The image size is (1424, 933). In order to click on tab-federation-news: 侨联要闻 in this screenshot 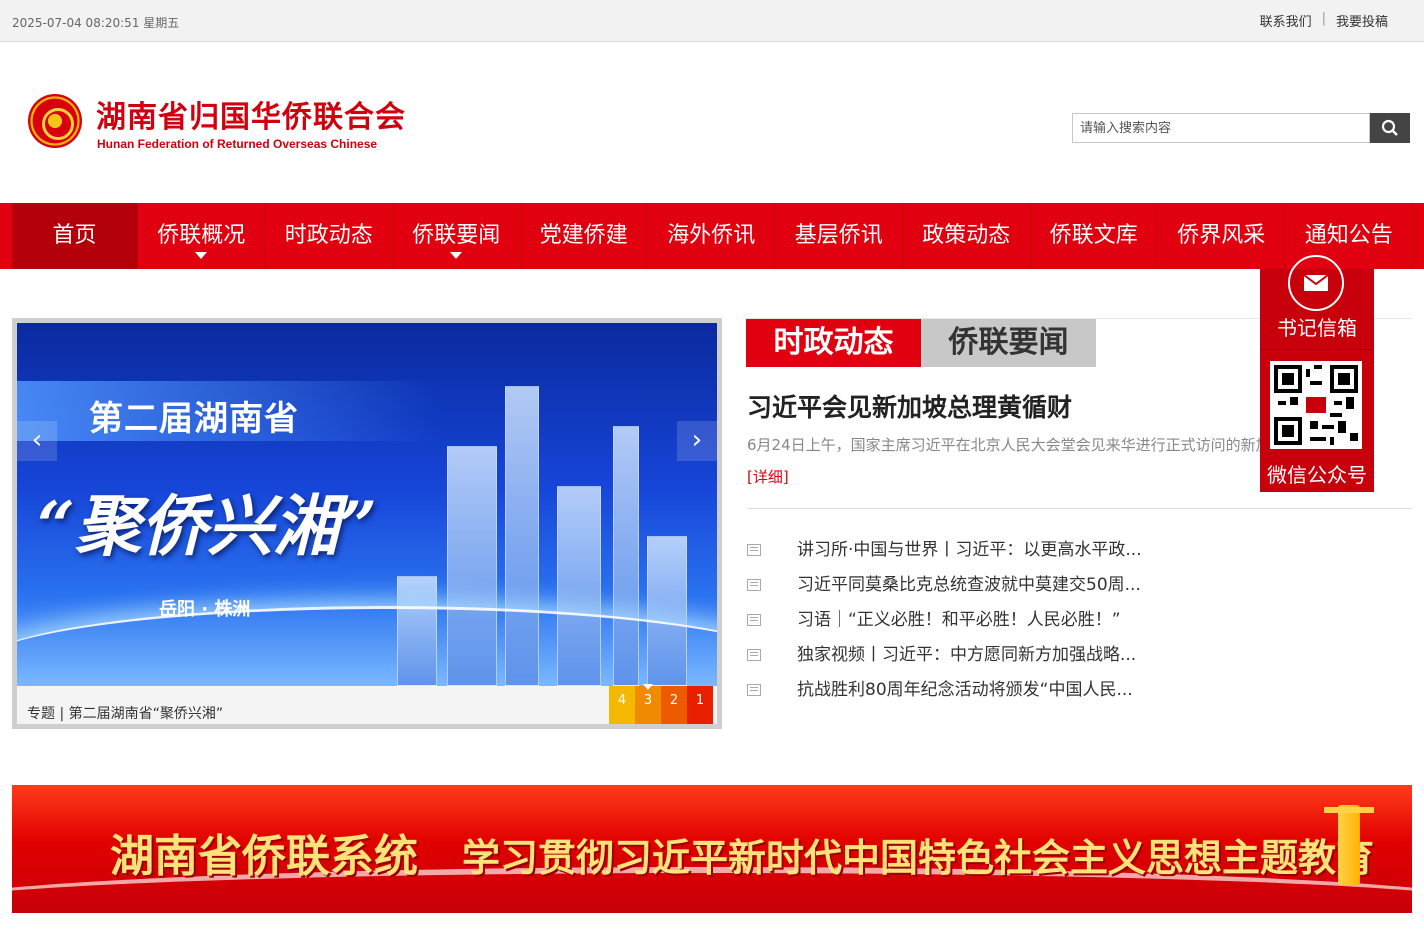, I will do `click(1008, 343)`.